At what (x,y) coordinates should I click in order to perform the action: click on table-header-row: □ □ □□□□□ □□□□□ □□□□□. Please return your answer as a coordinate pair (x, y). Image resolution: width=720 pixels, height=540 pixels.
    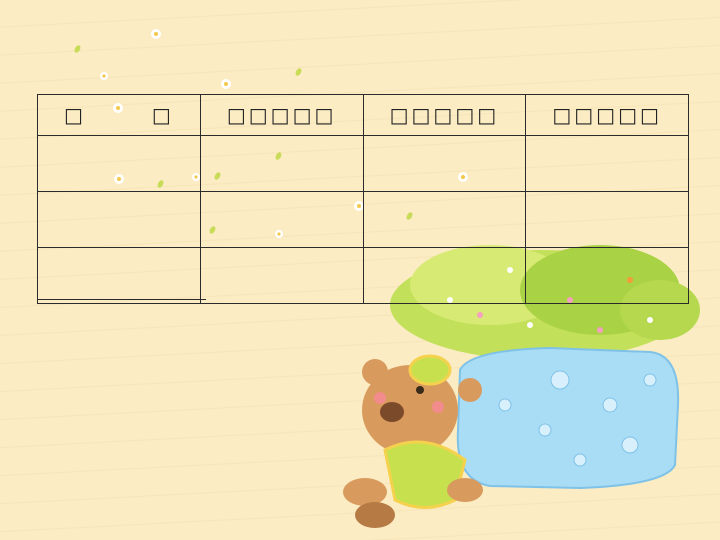
    Looking at the image, I should click on (363, 115).